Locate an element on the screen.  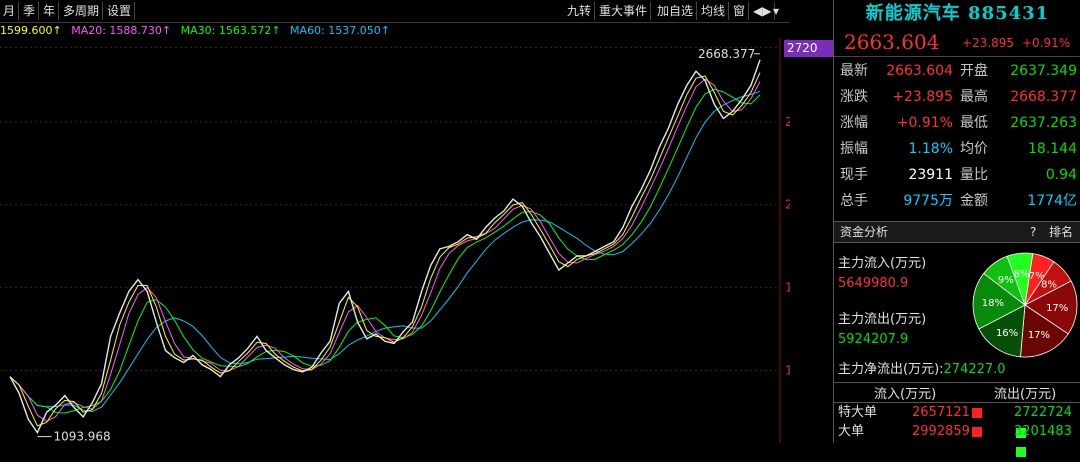
net-outflow-row: 主力净流出(万元):274227.0 is located at coordinates (922, 367).